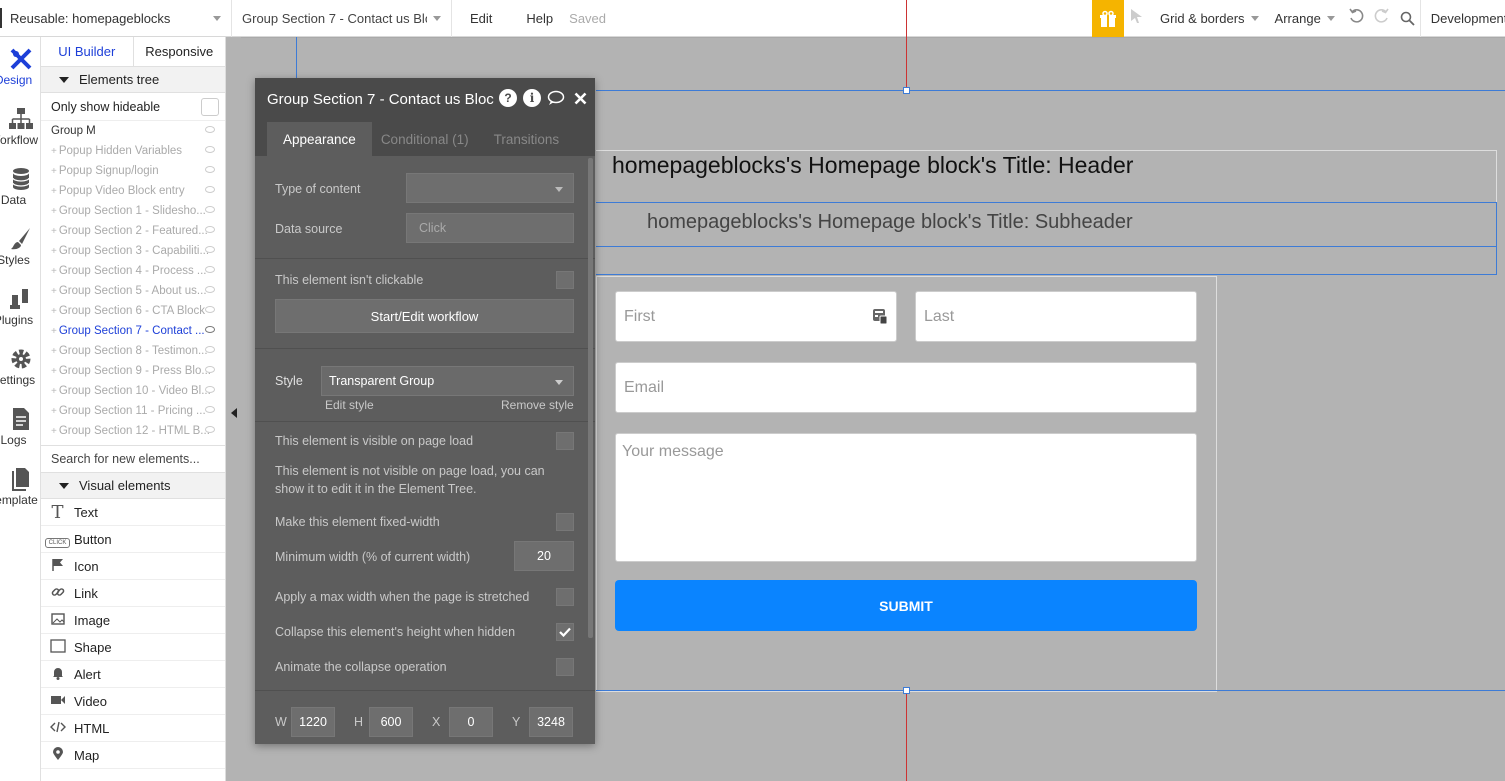 This screenshot has height=781, width=1505. What do you see at coordinates (1356, 18) in the screenshot?
I see `undo-icon` at bounding box center [1356, 18].